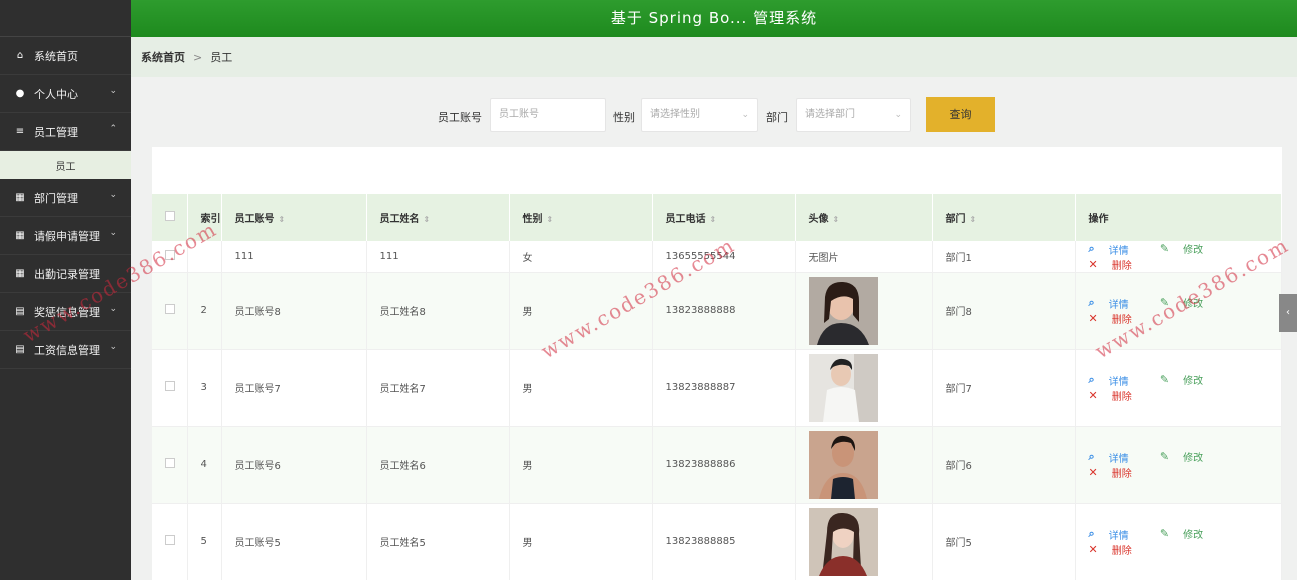 The image size is (1297, 580). Describe the element at coordinates (438, 257) in the screenshot. I see `cell-name: 111` at that location.